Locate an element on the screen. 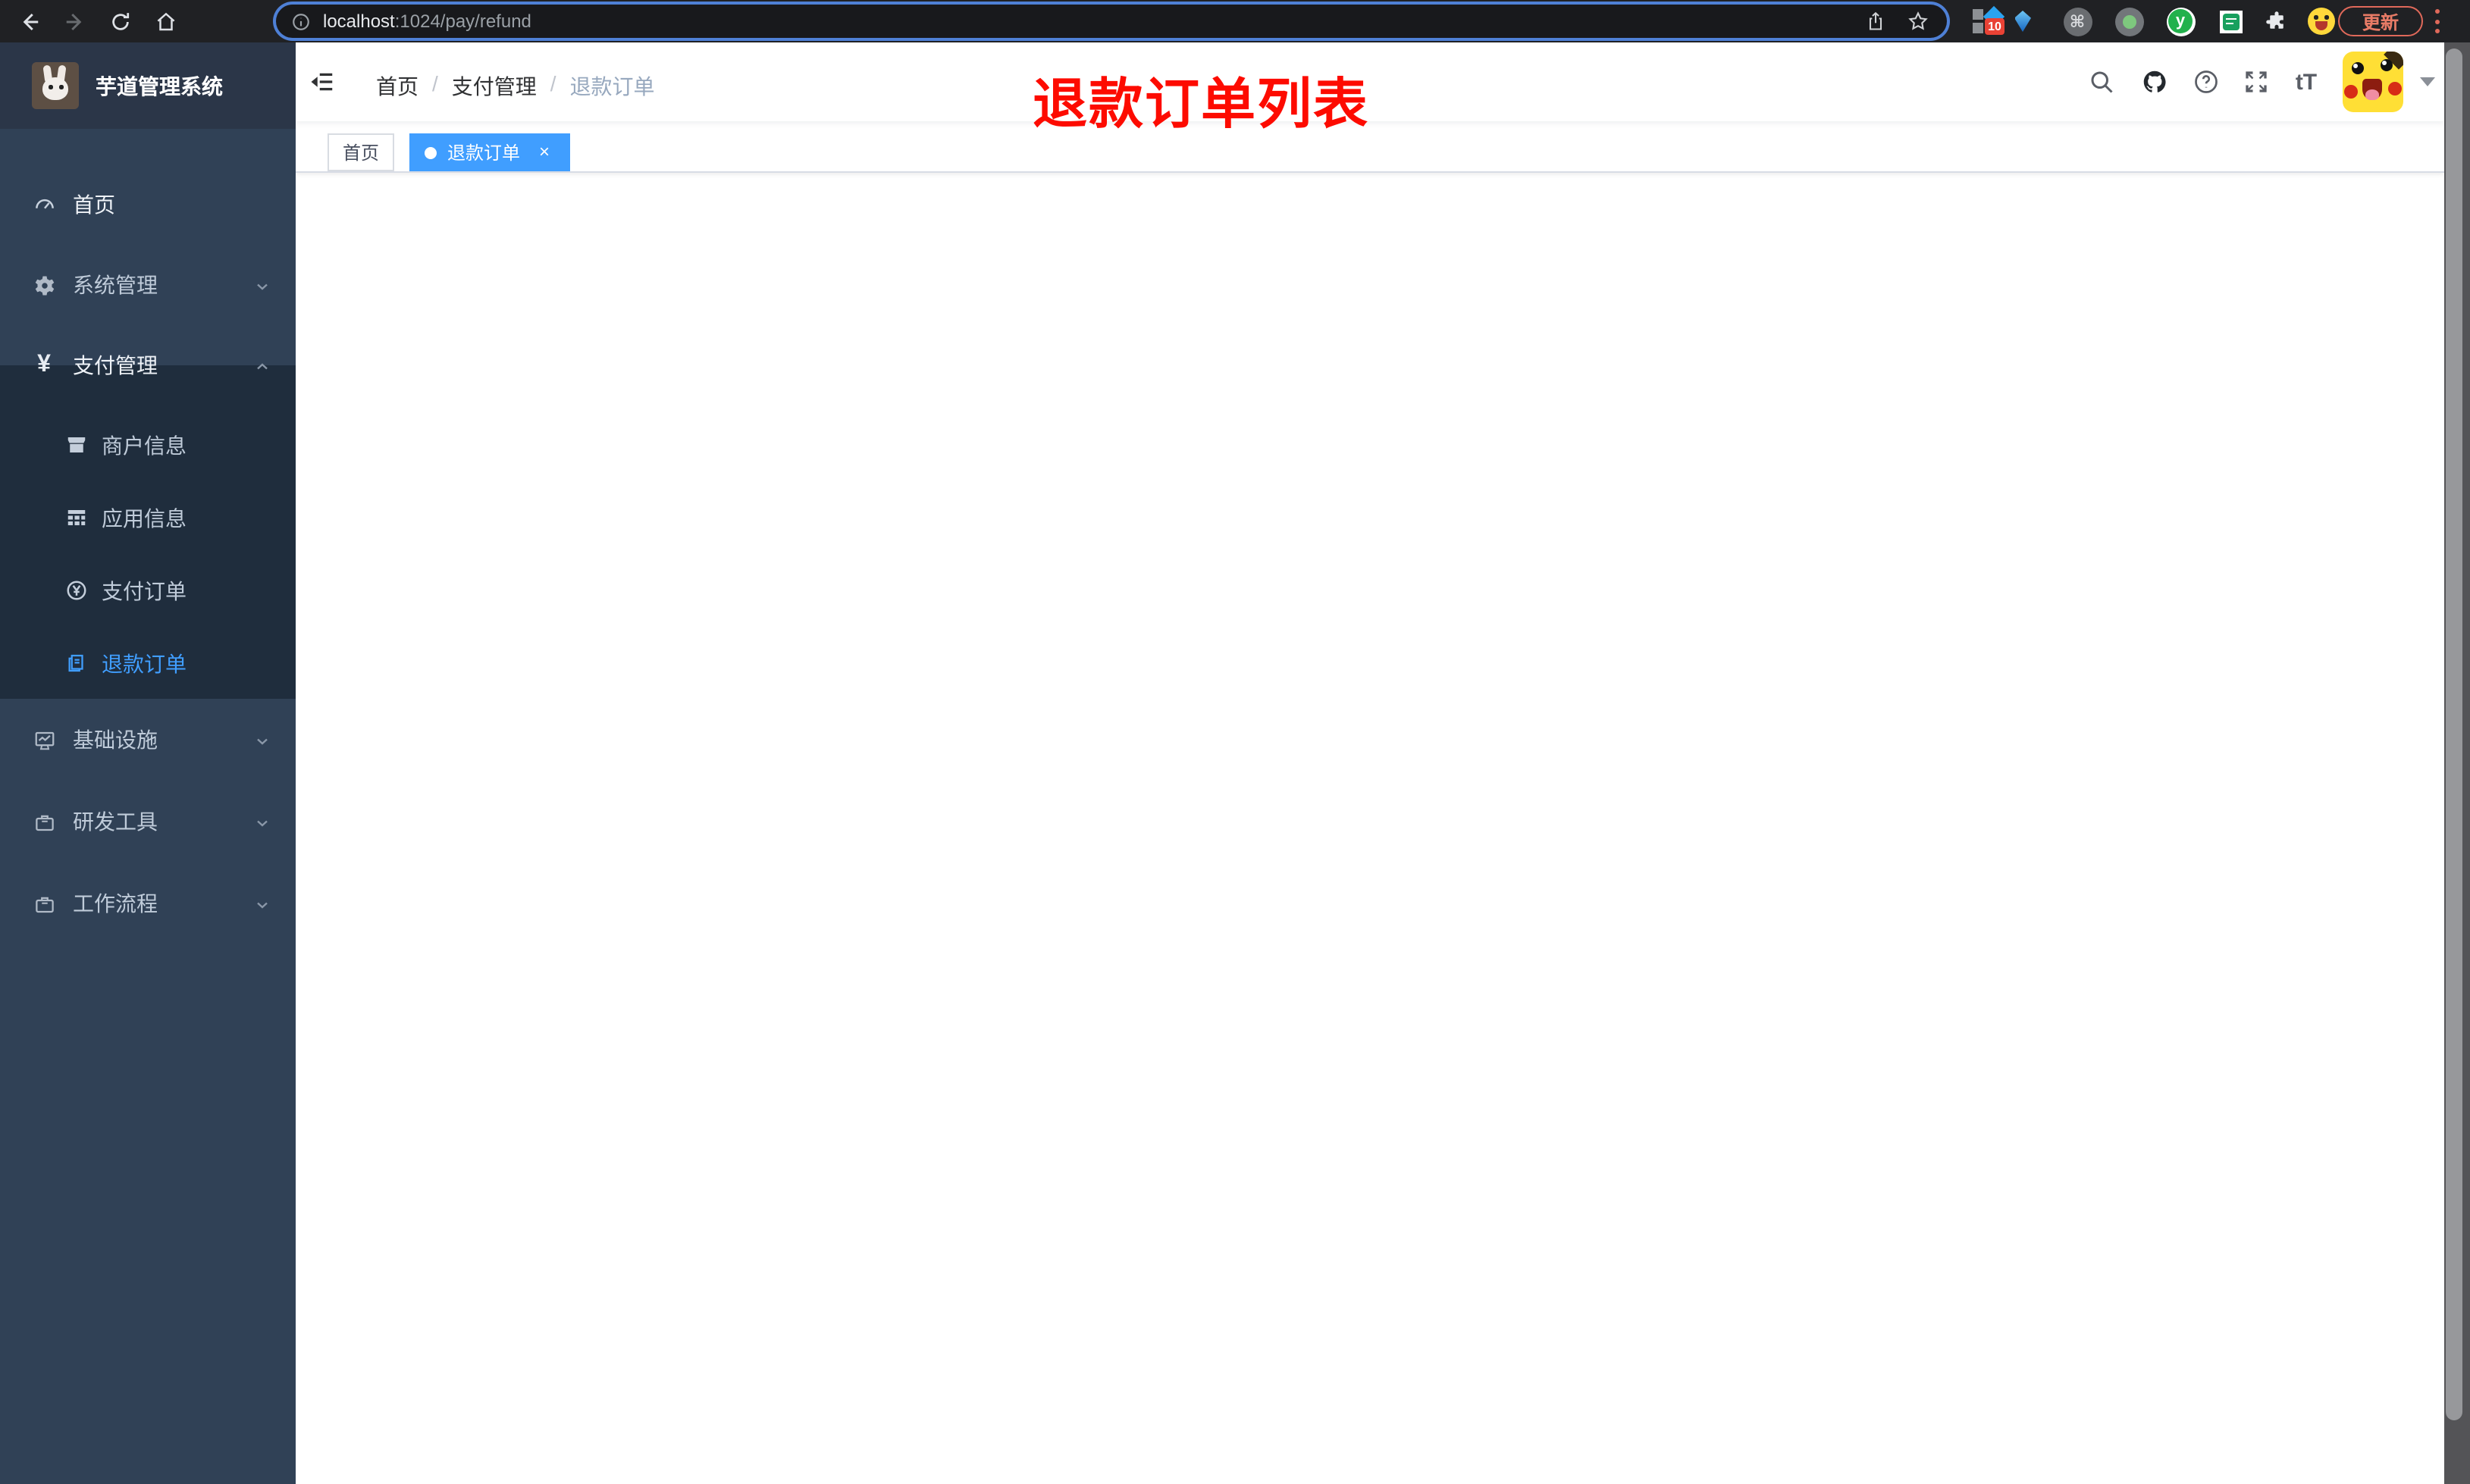 The height and width of the screenshot is (1484, 2470). extension-badge: 10 is located at coordinates (1995, 26).